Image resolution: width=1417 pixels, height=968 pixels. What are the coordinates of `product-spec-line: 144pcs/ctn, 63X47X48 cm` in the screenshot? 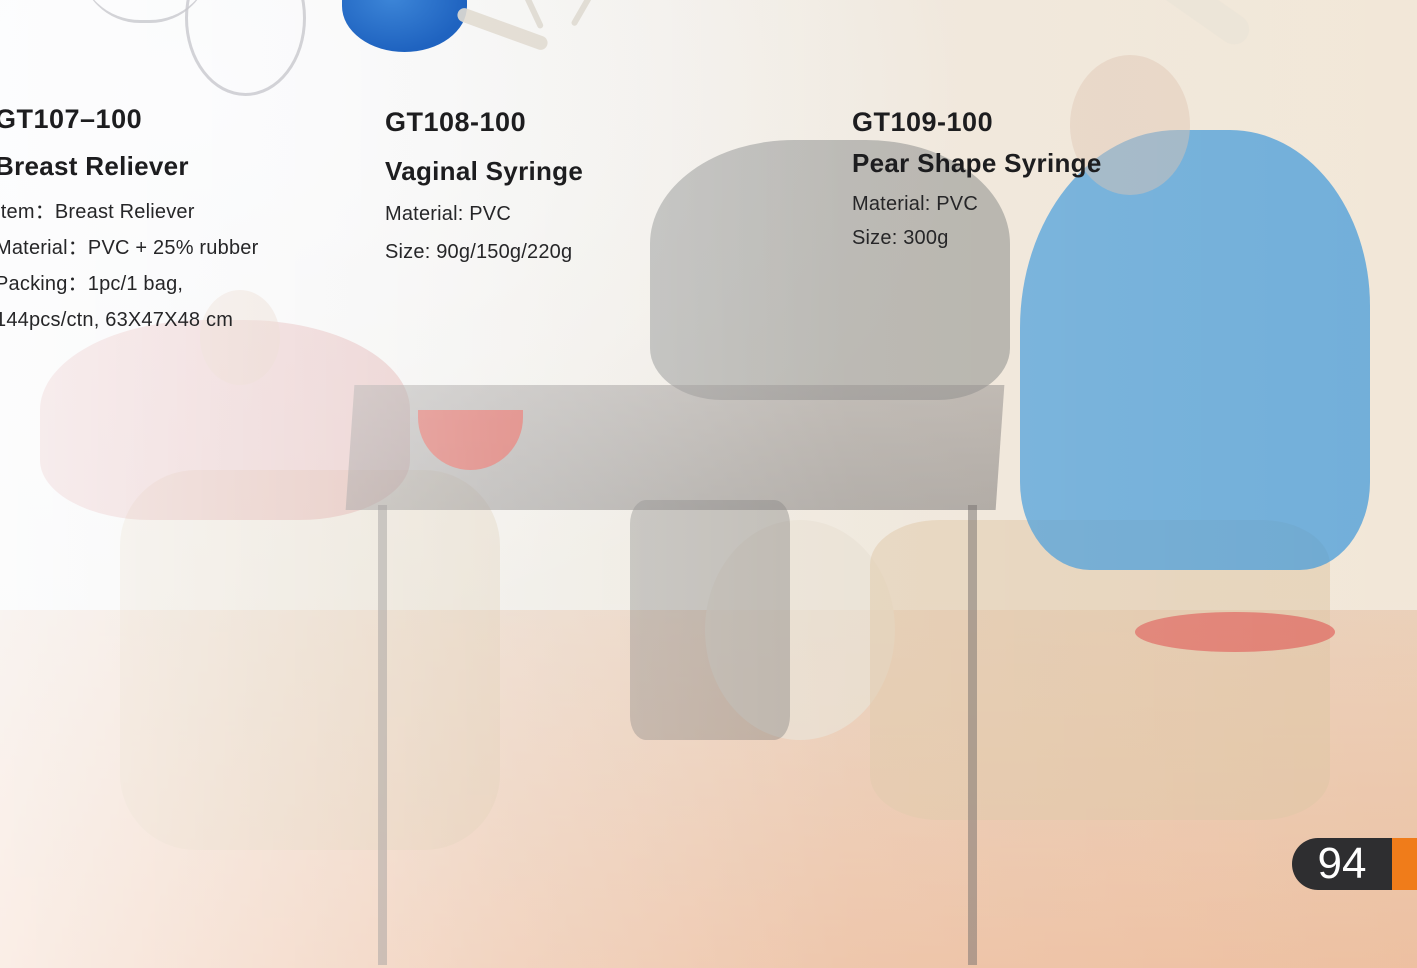 It's located at (117, 320).